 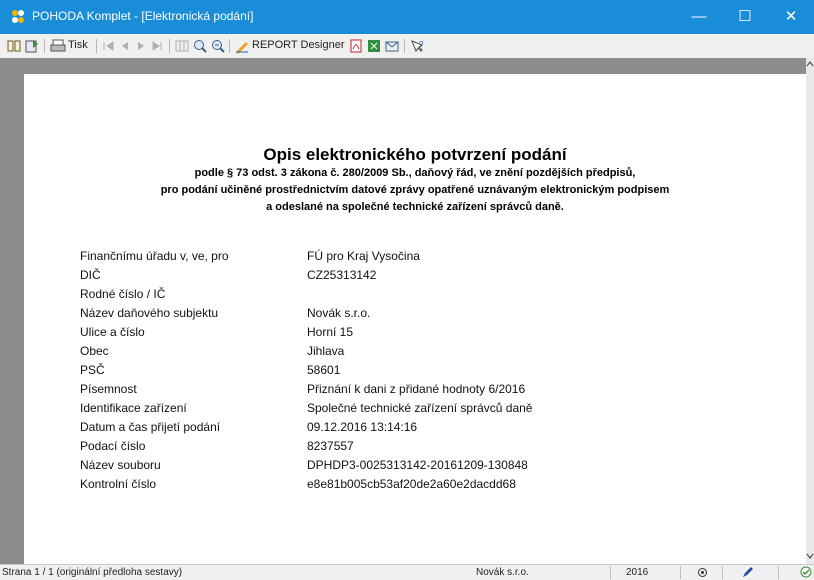 I want to click on last-page-icon, so click(x=157, y=46).